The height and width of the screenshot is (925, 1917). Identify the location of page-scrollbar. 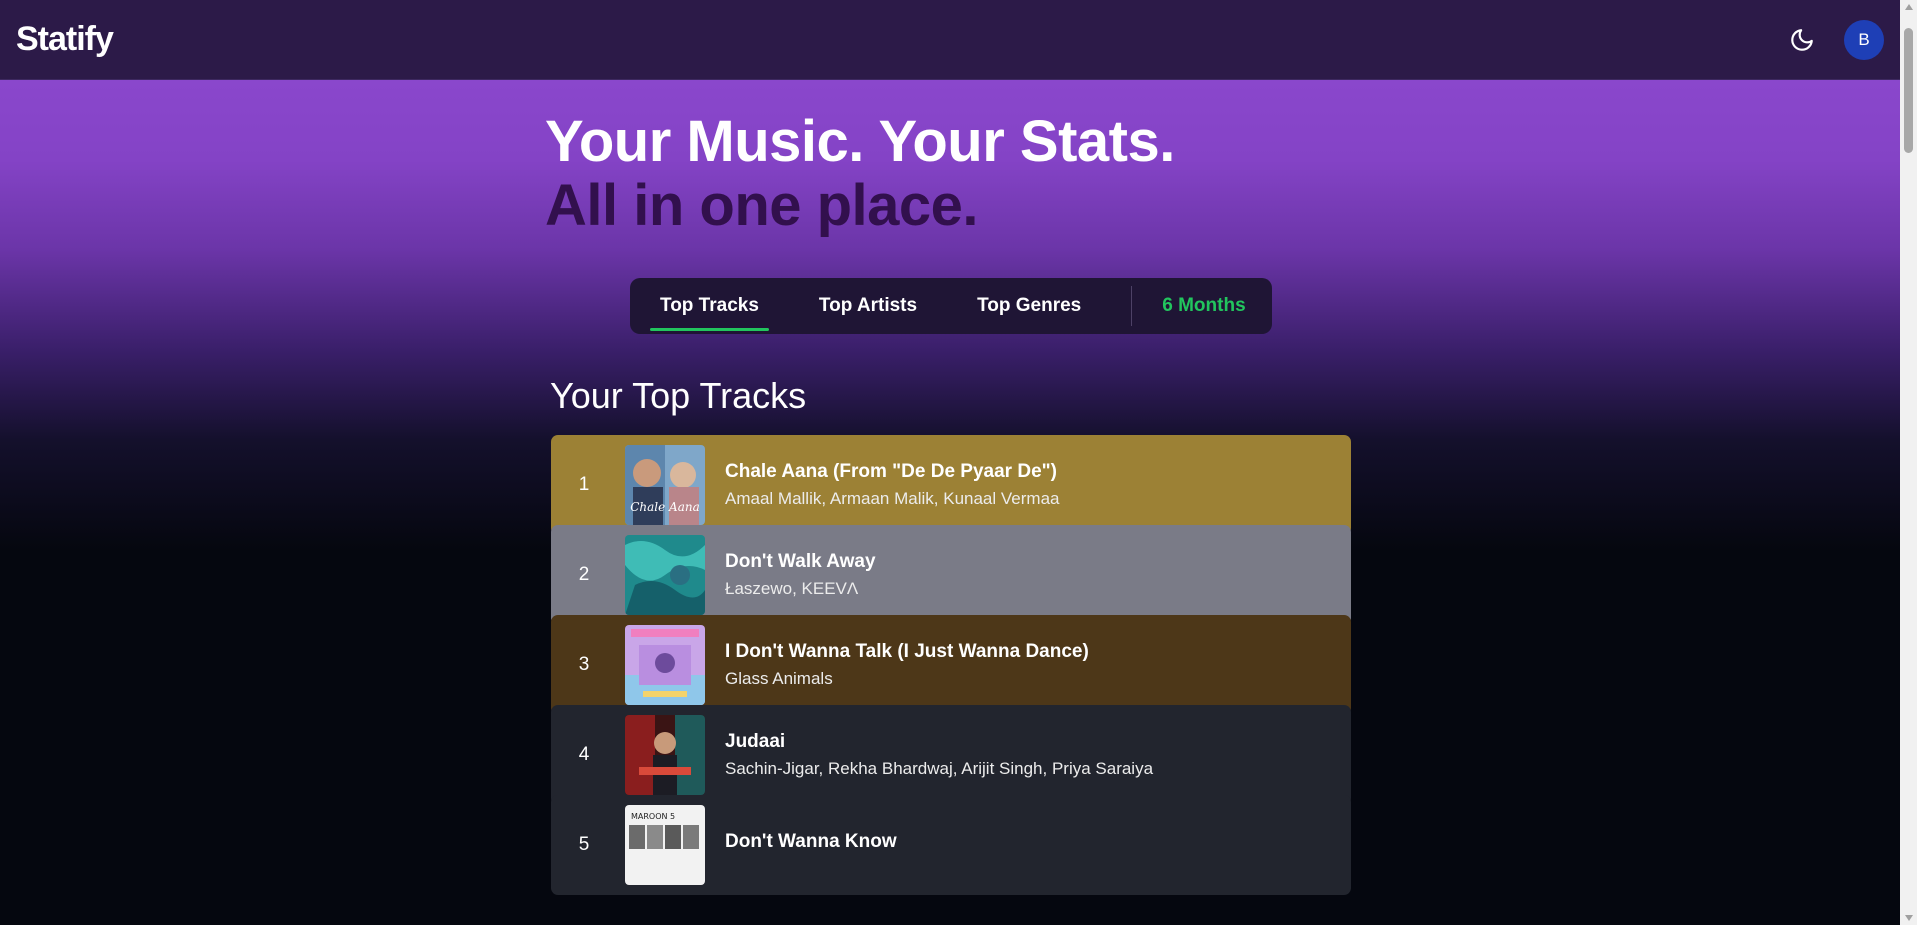
(1908, 462).